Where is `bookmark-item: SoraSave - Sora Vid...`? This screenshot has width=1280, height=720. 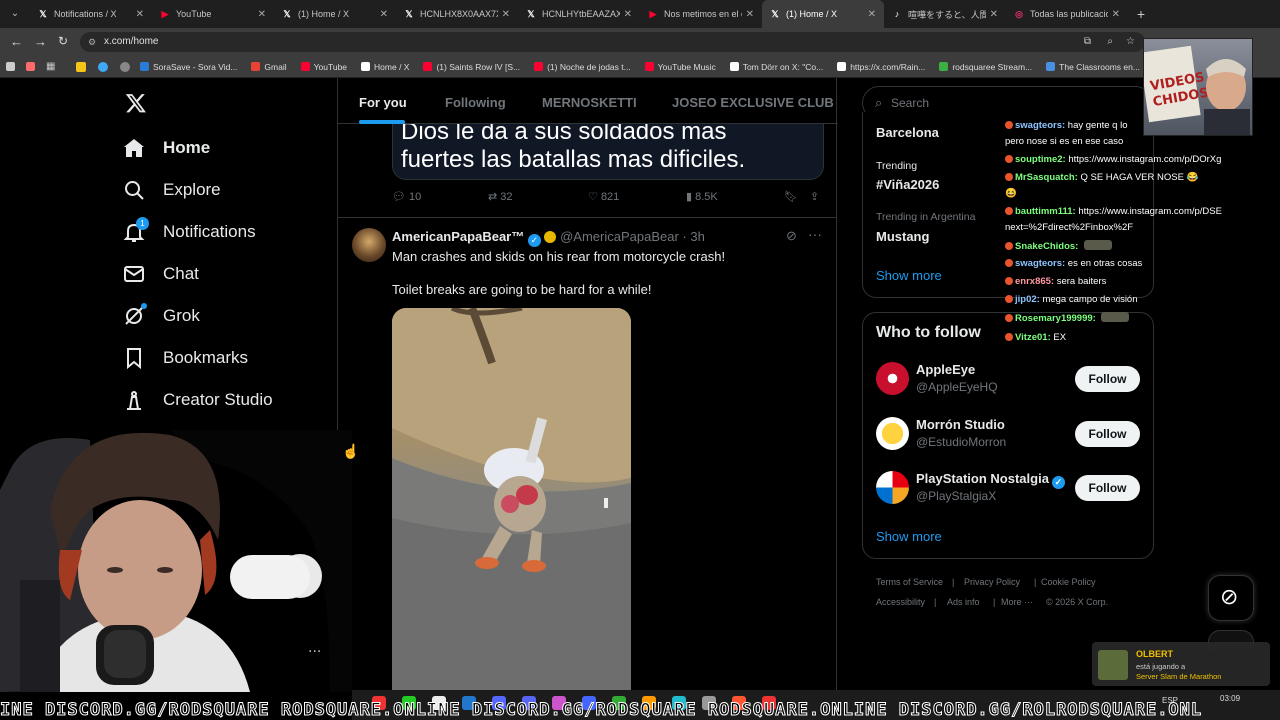 bookmark-item: SoraSave - Sora Vid... is located at coordinates (188, 67).